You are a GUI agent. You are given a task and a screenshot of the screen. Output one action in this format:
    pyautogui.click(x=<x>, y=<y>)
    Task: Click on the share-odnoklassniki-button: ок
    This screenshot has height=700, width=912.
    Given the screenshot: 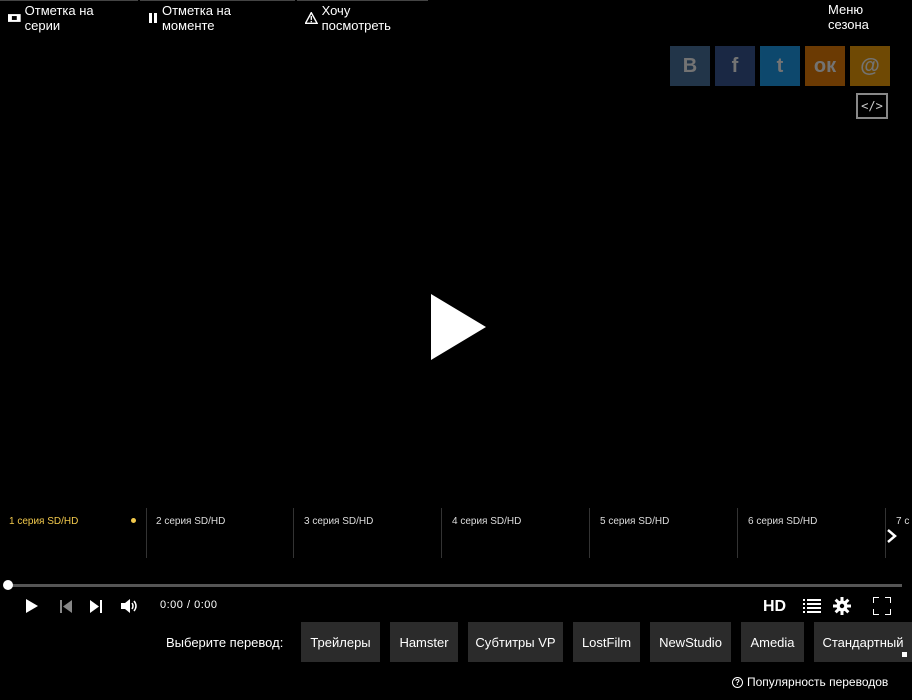 What is the action you would take?
    pyautogui.click(x=825, y=66)
    